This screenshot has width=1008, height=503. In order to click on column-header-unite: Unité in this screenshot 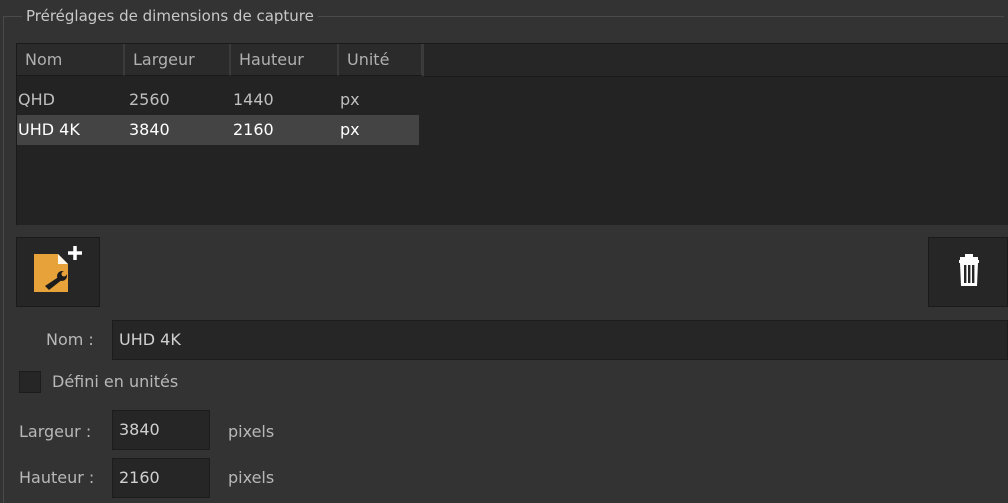, I will do `click(381, 60)`.